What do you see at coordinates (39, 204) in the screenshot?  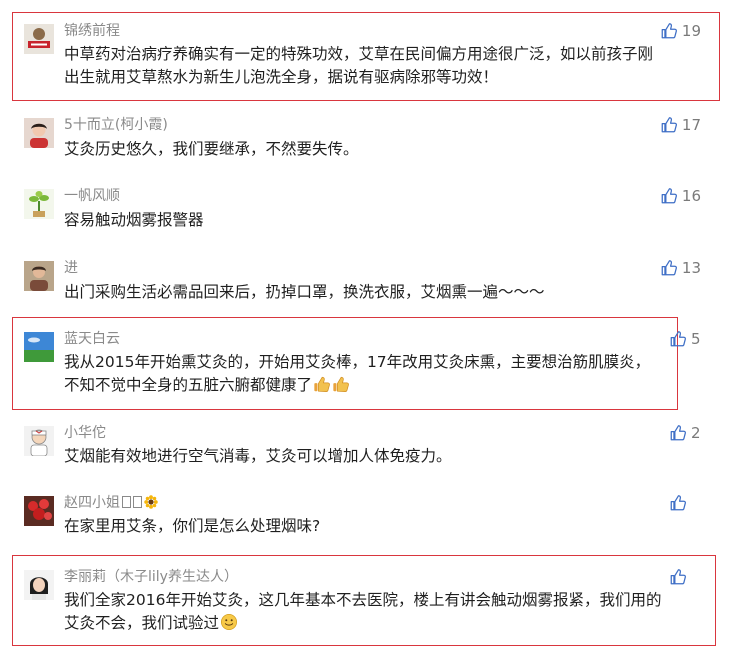 I see `plant-avatar` at bounding box center [39, 204].